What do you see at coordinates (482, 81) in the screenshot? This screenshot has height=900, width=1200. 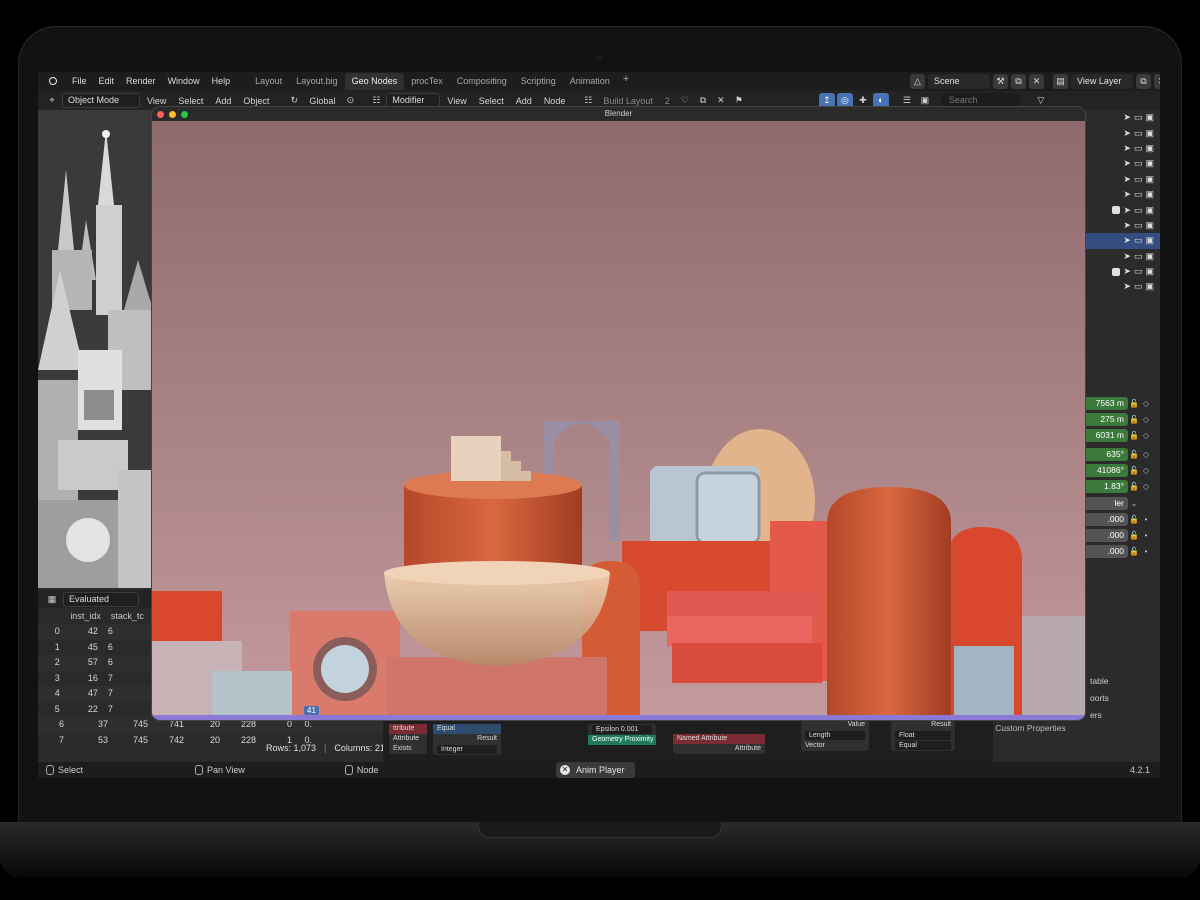 I see `tab-compositing: Compositing` at bounding box center [482, 81].